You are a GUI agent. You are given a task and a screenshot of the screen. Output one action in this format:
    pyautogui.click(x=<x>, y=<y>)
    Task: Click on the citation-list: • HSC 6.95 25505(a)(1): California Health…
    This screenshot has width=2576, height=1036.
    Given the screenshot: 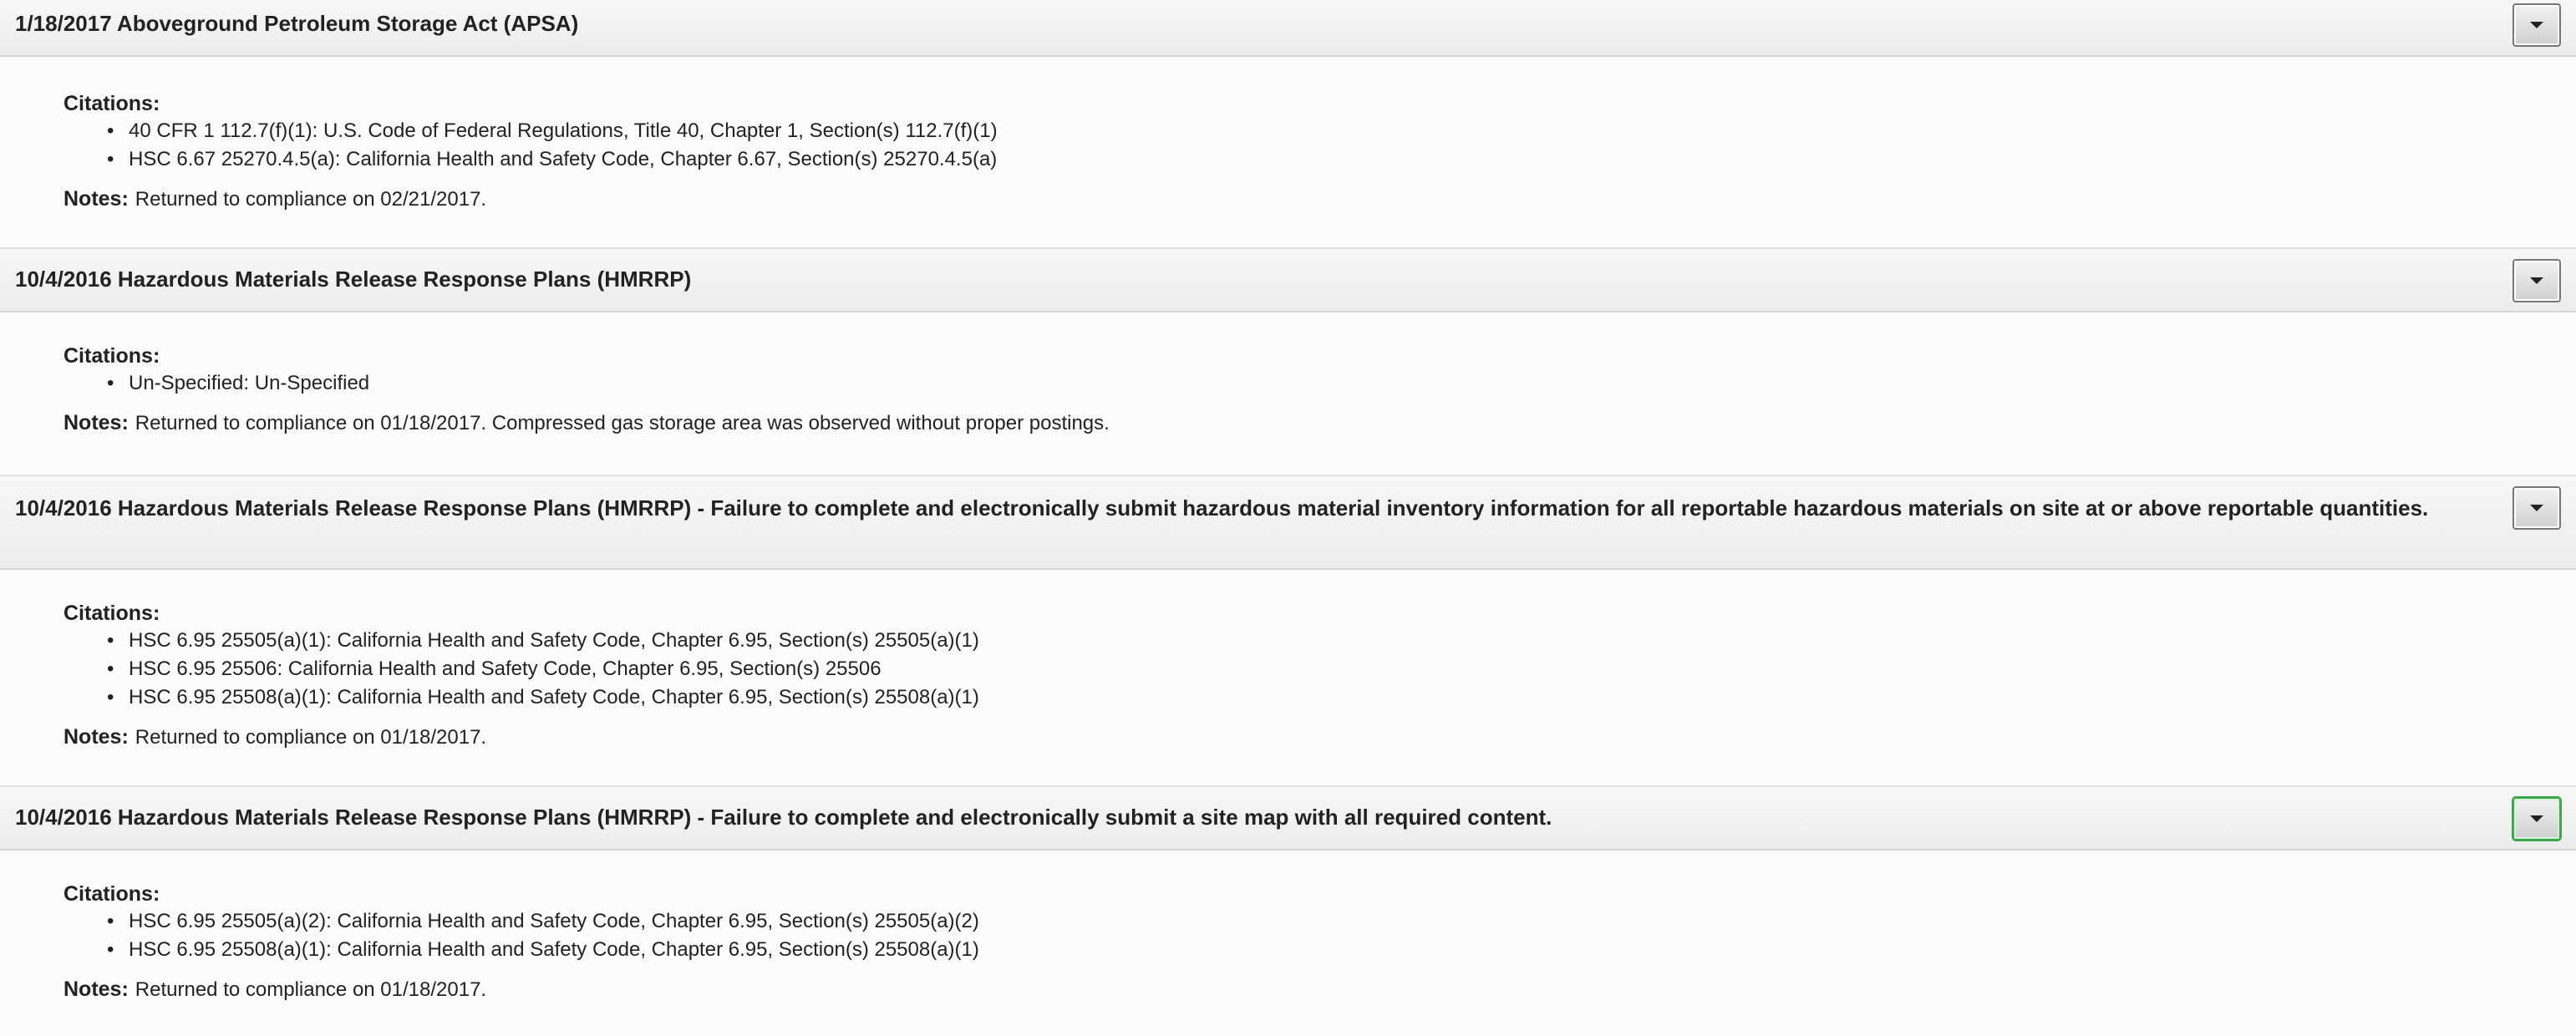 What is the action you would take?
    pyautogui.click(x=539, y=669)
    